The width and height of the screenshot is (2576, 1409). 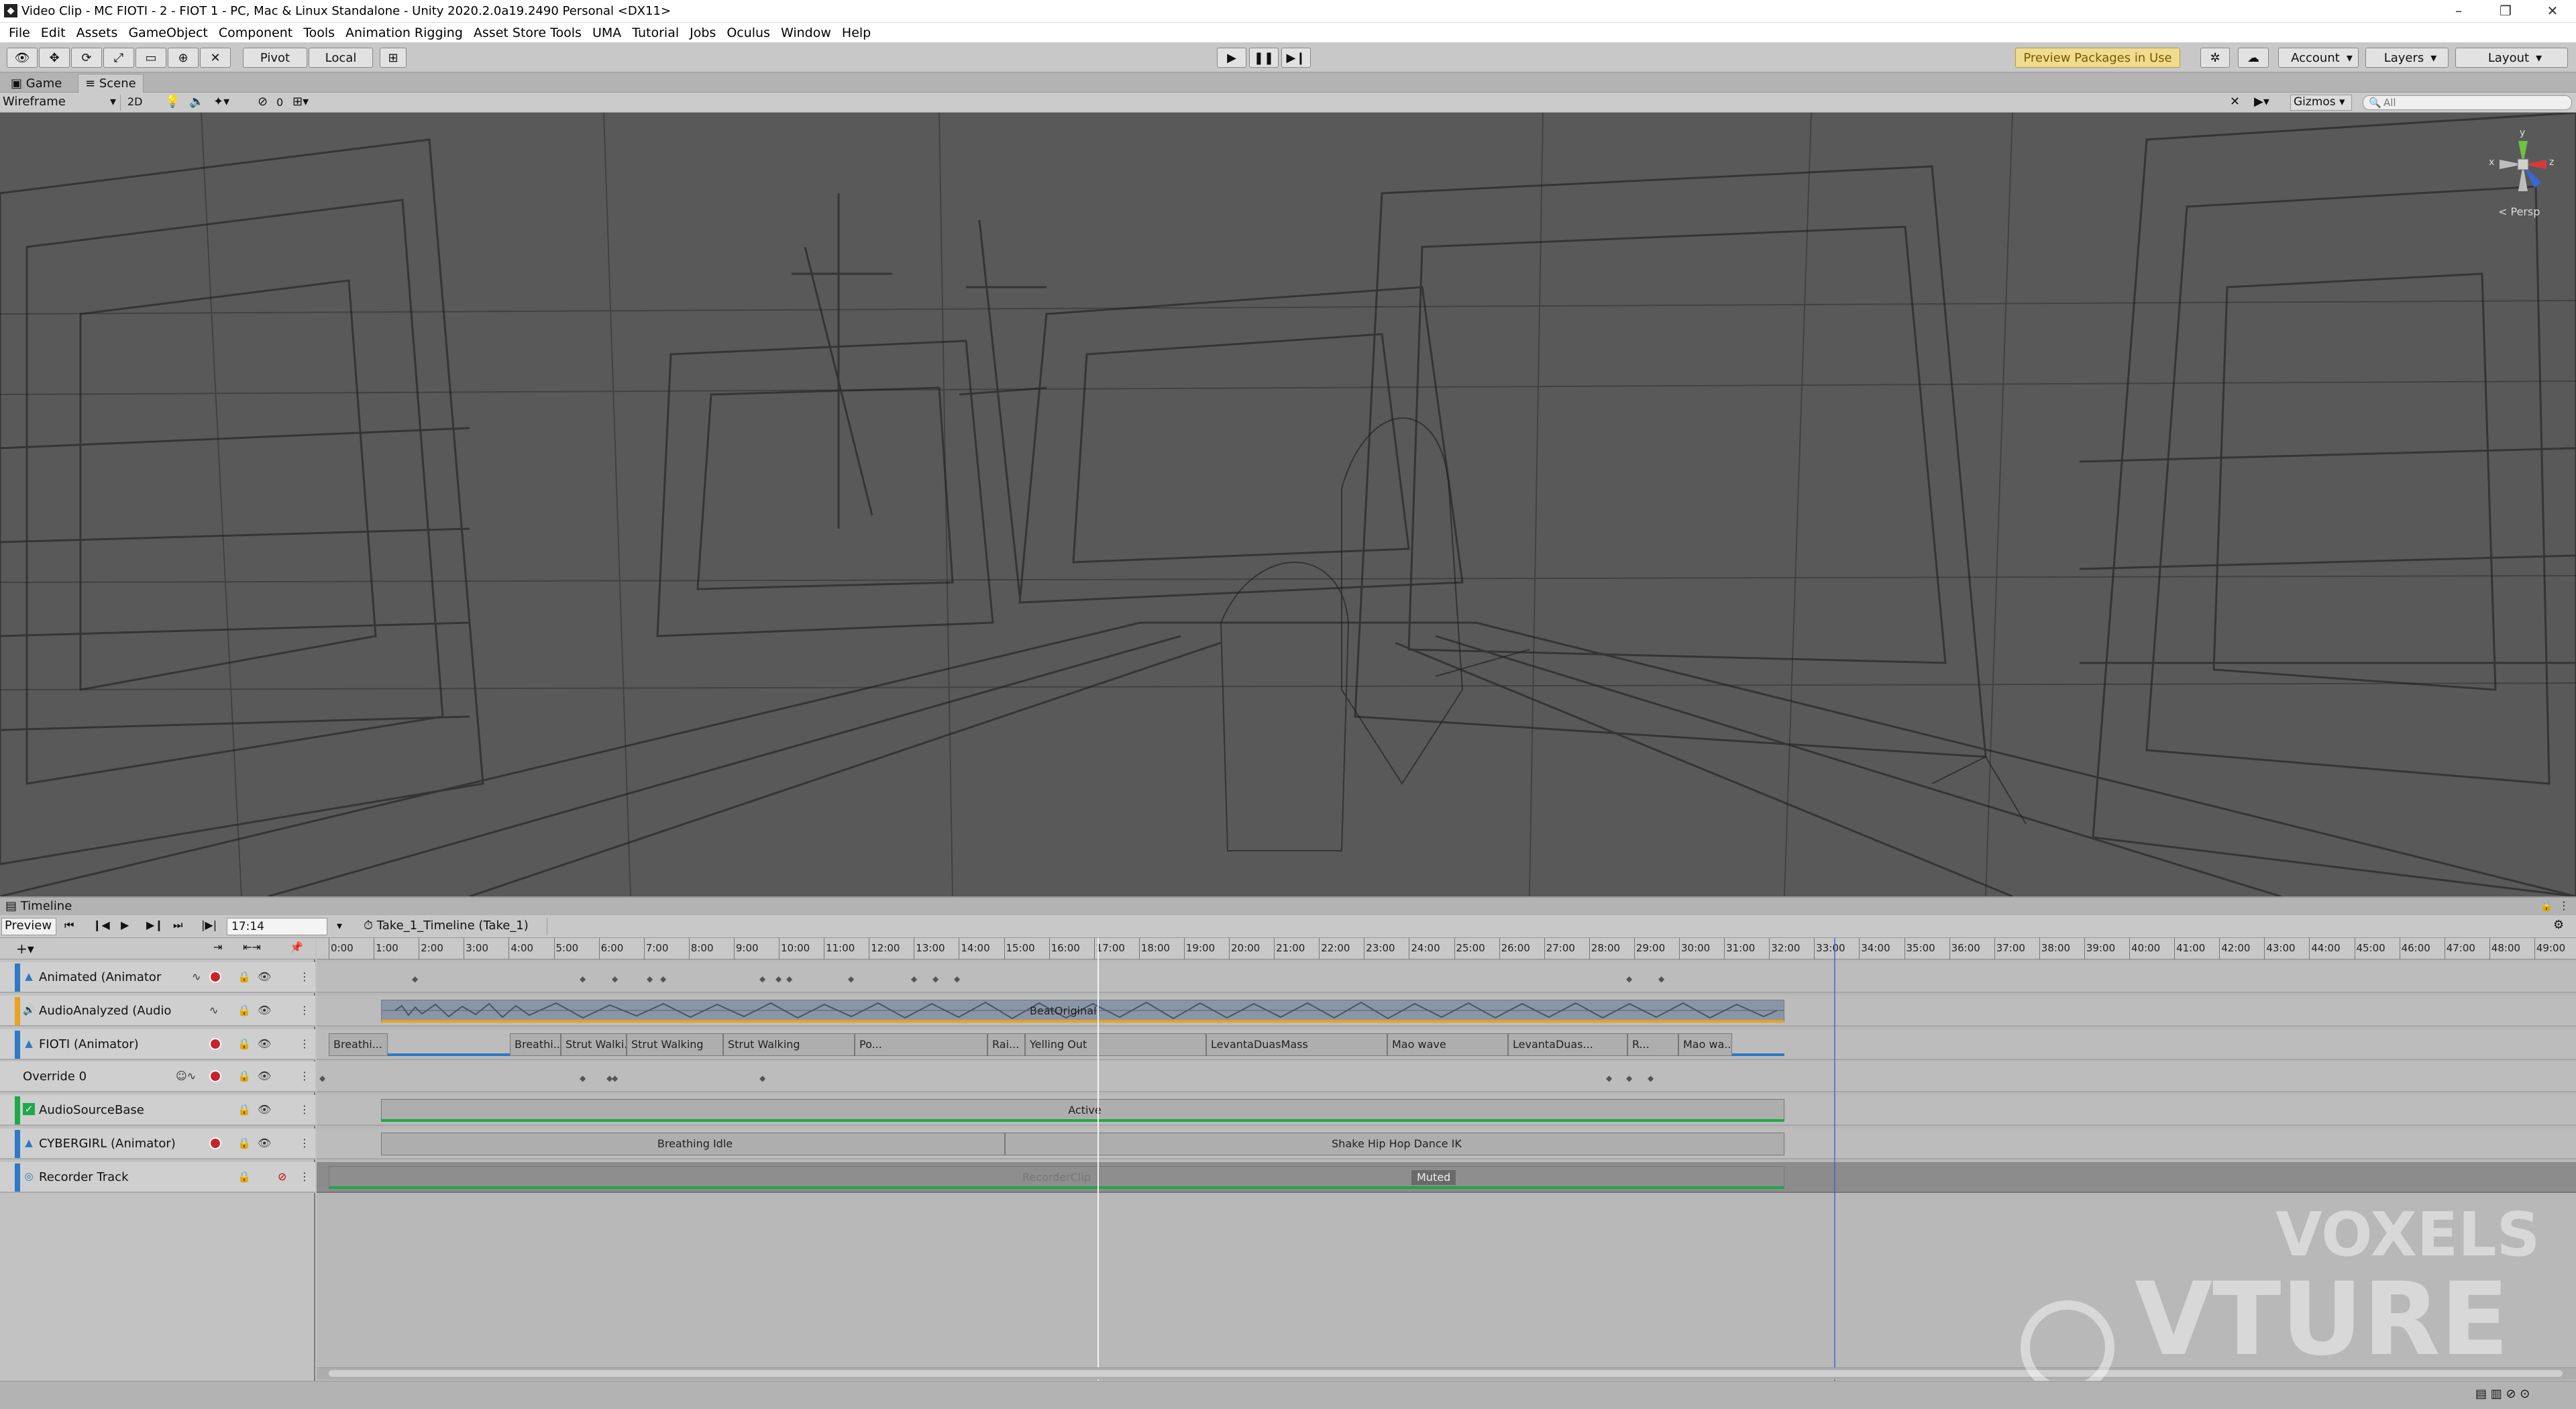 I want to click on prev-frame-icon: ❙◀, so click(x=101, y=925).